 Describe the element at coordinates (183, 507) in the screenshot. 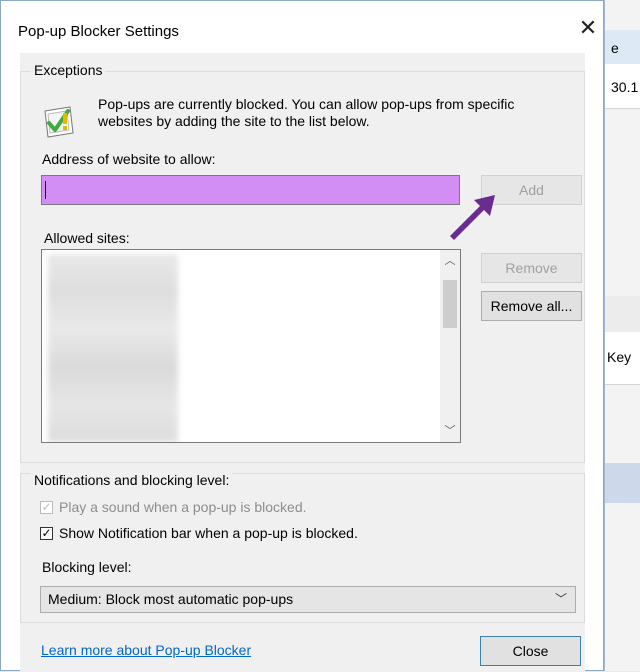

I see `play-sound-label: Play a sound when a pop-up is blocked.` at that location.